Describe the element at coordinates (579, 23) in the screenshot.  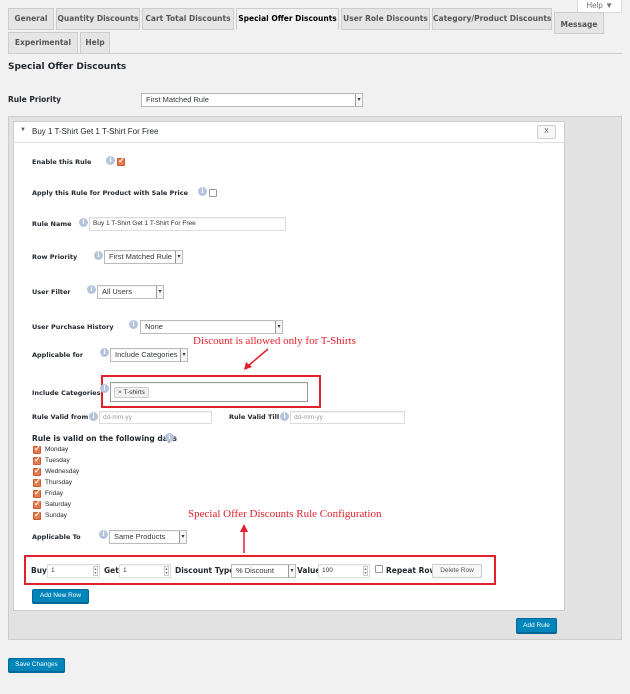
I see `tab-message: Message` at that location.